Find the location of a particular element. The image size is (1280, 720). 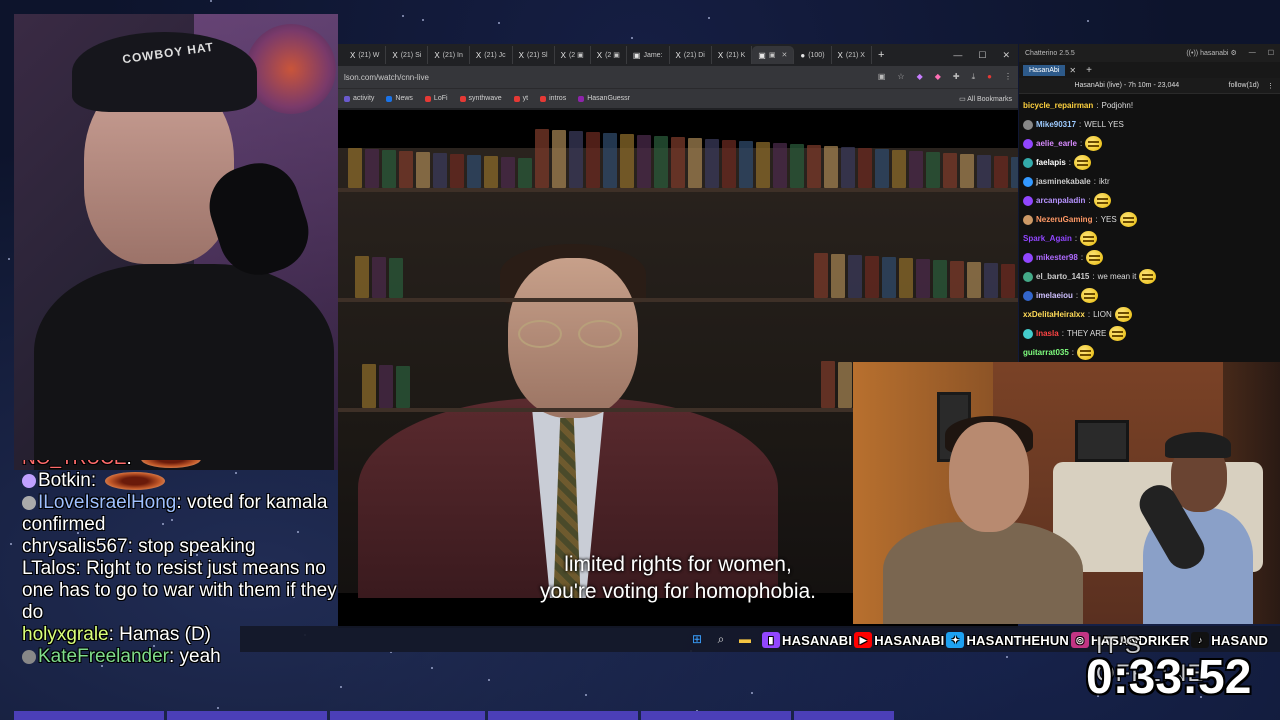

chat-username: bicycle_repairman is located at coordinates (1058, 105).